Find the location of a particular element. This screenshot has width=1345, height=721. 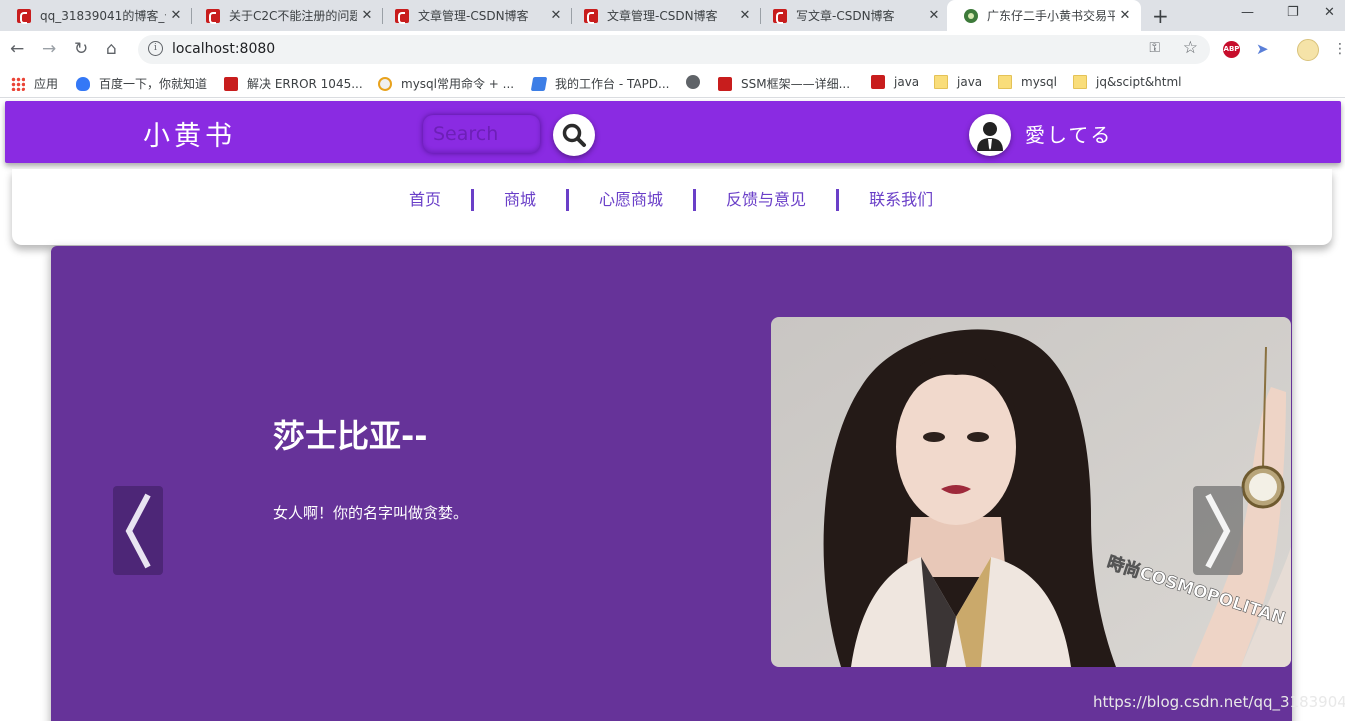

bookmark-item: java is located at coordinates (895, 82).